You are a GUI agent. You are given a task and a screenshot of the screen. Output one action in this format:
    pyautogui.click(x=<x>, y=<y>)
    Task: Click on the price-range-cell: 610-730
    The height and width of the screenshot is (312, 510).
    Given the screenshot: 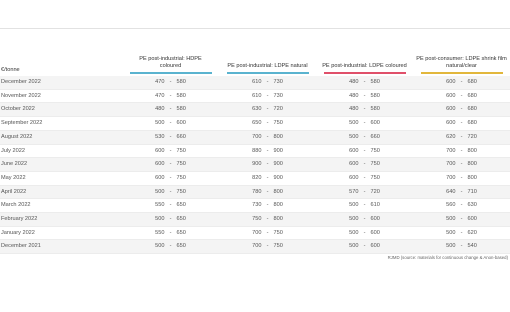 What is the action you would take?
    pyautogui.click(x=267, y=96)
    